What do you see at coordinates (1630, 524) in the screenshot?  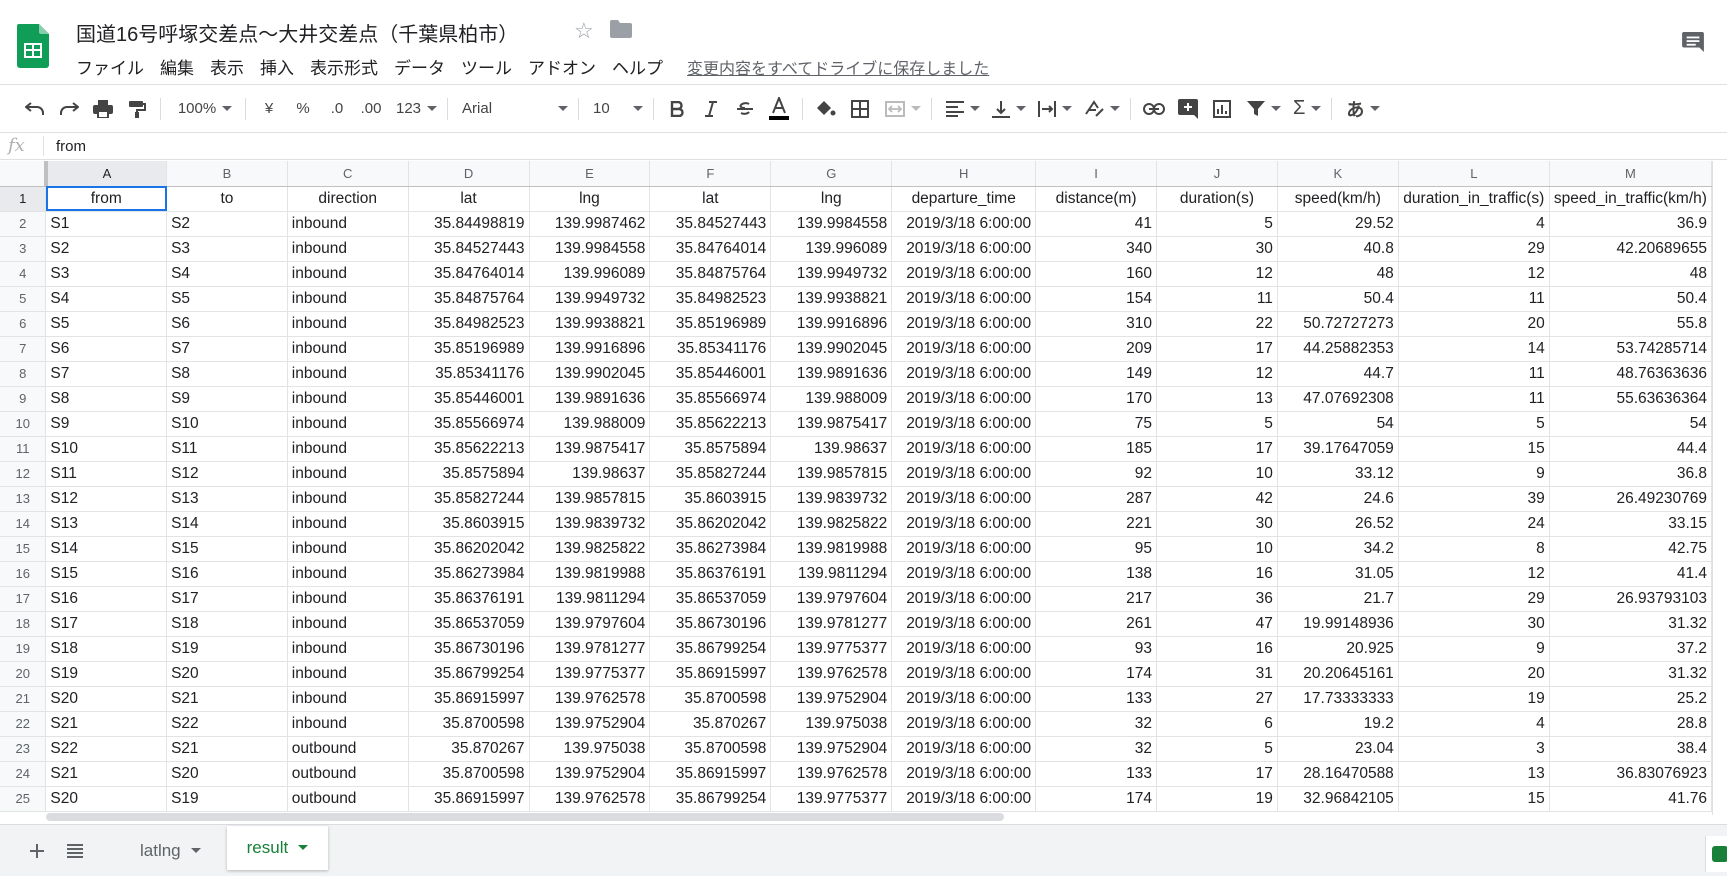 I see `cell: 33.15` at bounding box center [1630, 524].